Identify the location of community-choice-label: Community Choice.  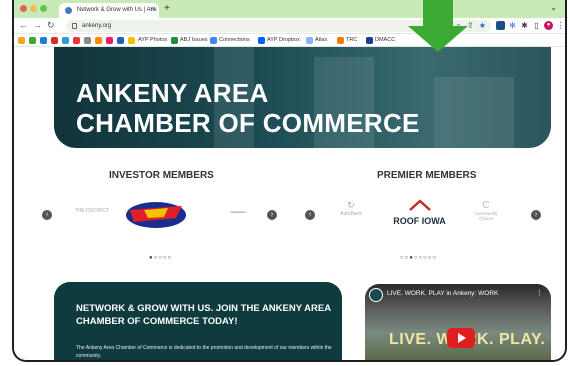
(486, 216).